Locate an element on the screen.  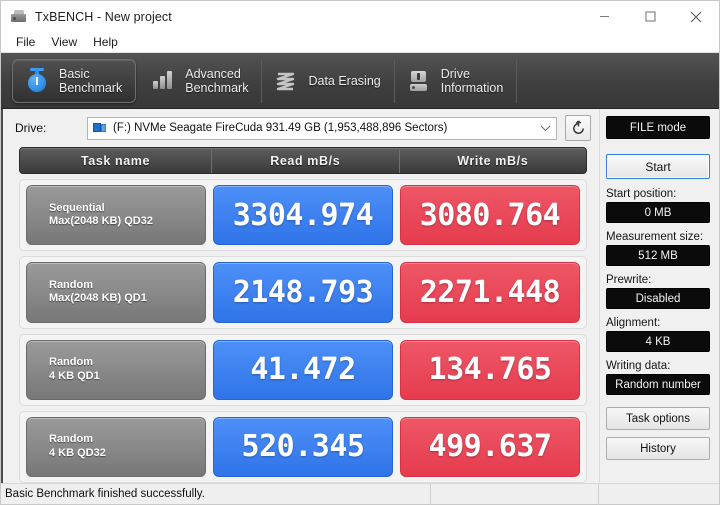
tab-basic-line1: Basic is located at coordinates (74, 74).